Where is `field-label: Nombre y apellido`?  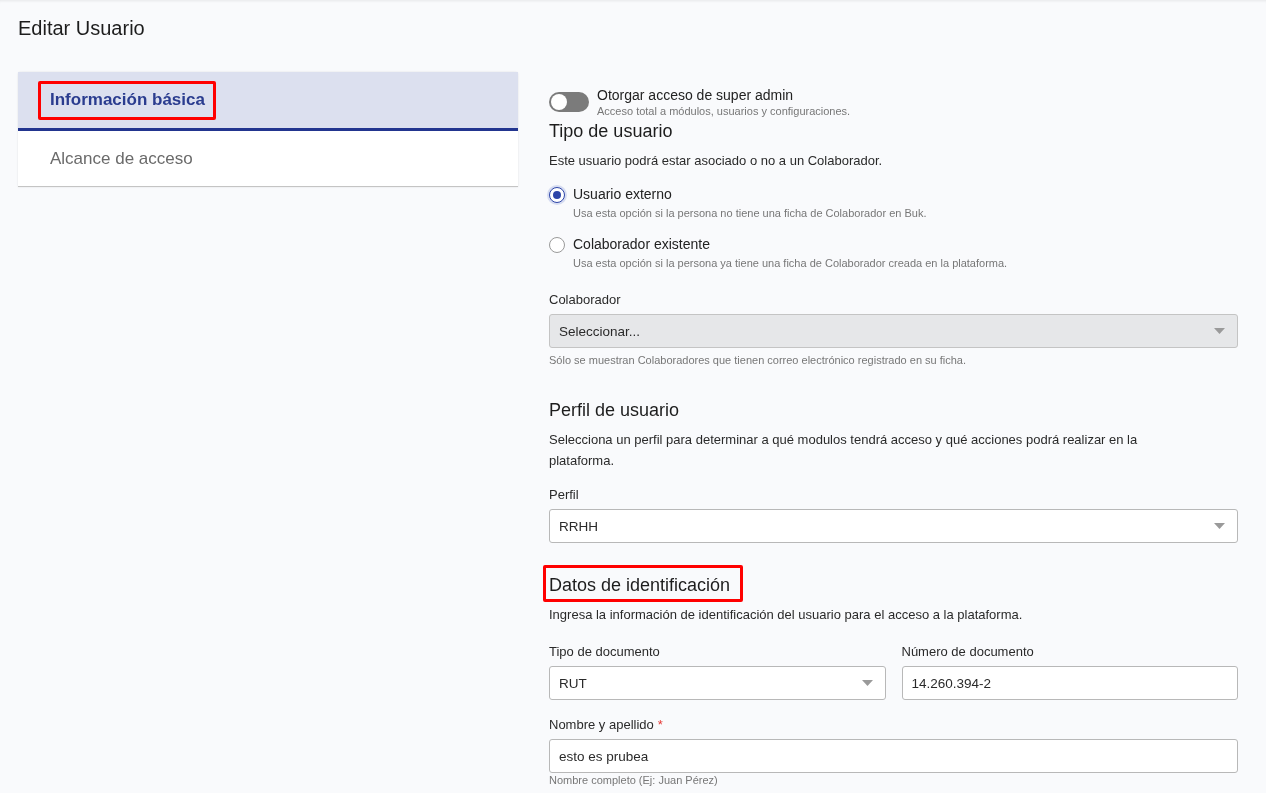 field-label: Nombre y apellido is located at coordinates (601, 724).